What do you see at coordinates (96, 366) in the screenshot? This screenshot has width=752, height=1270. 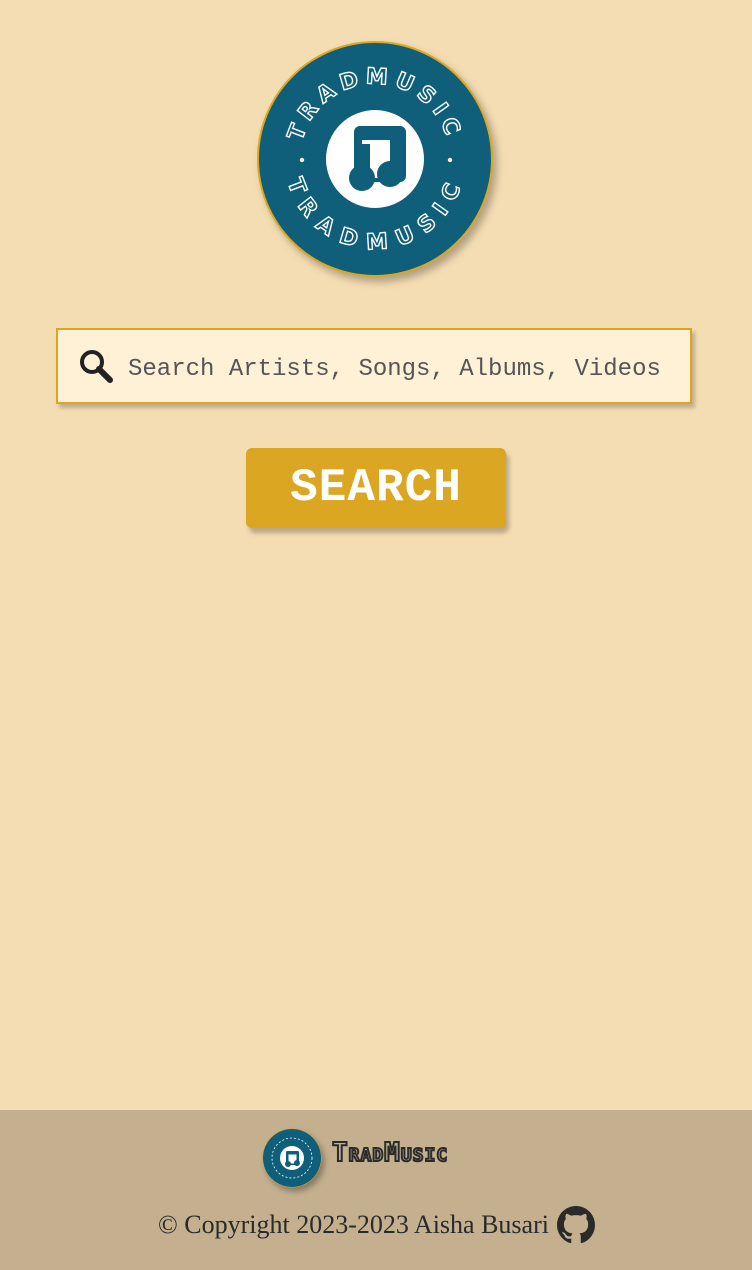 I see `search-icon` at bounding box center [96, 366].